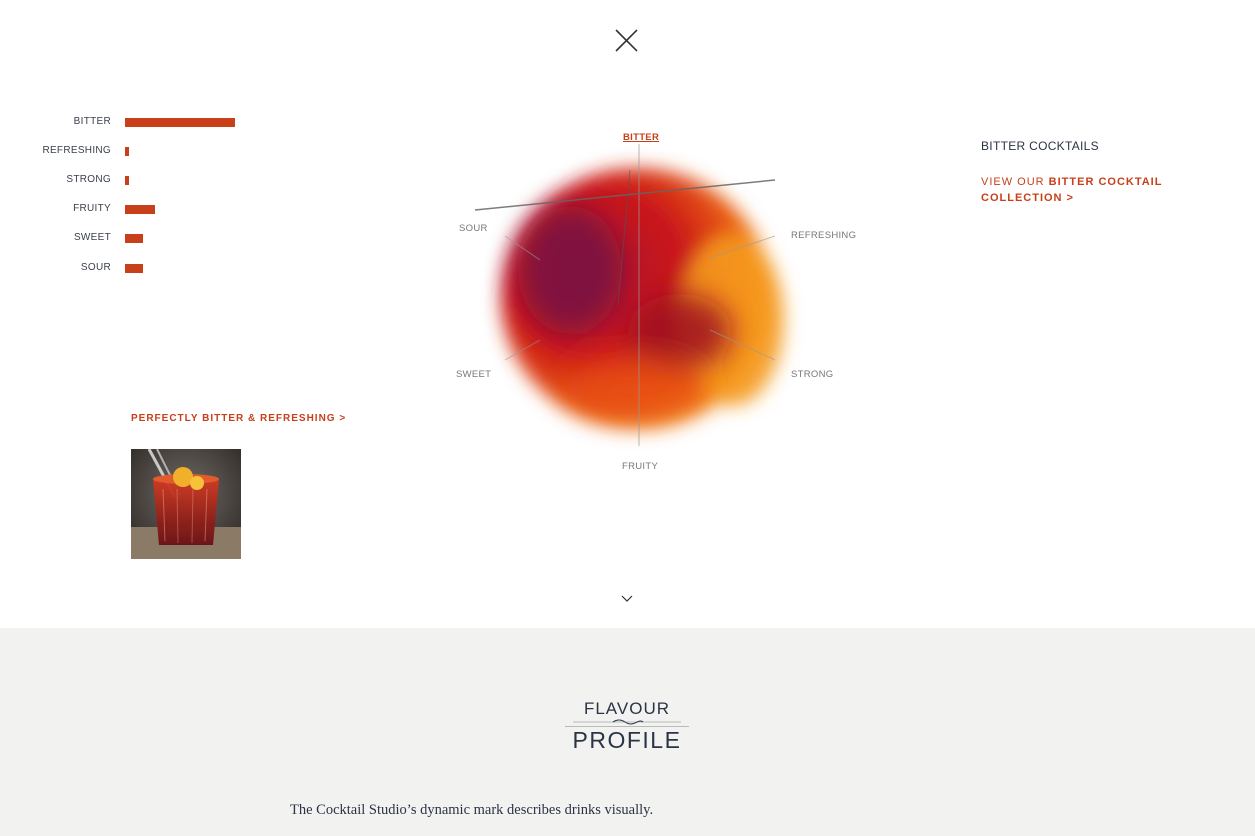  What do you see at coordinates (95, 267) in the screenshot?
I see `bar-label: SOUR` at bounding box center [95, 267].